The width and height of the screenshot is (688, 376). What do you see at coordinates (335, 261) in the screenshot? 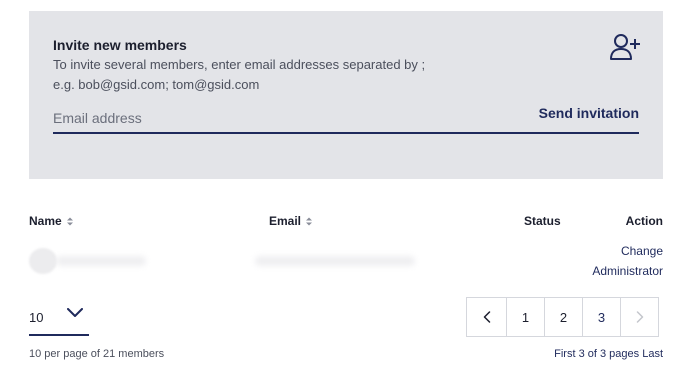
I see `member-email-placeholder` at bounding box center [335, 261].